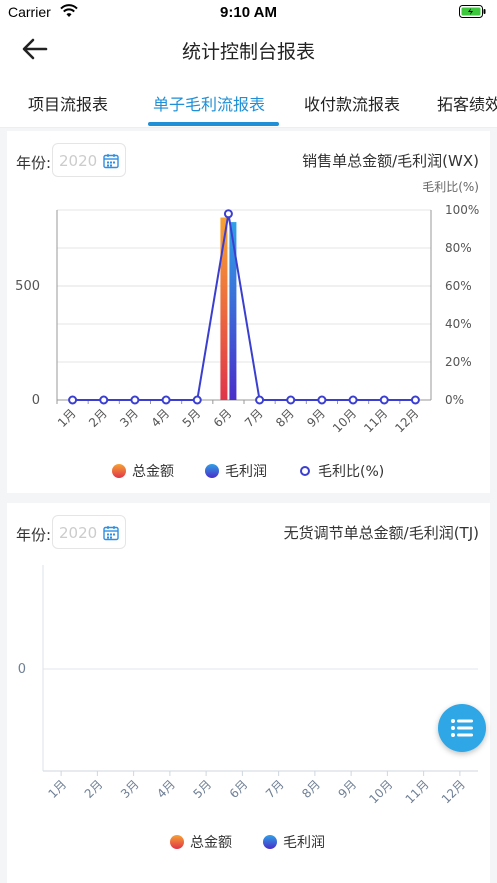  I want to click on tab-bar: 项目流报表 单子毛利流报表 收付款流报表 拓客绩效, so click(248, 101).